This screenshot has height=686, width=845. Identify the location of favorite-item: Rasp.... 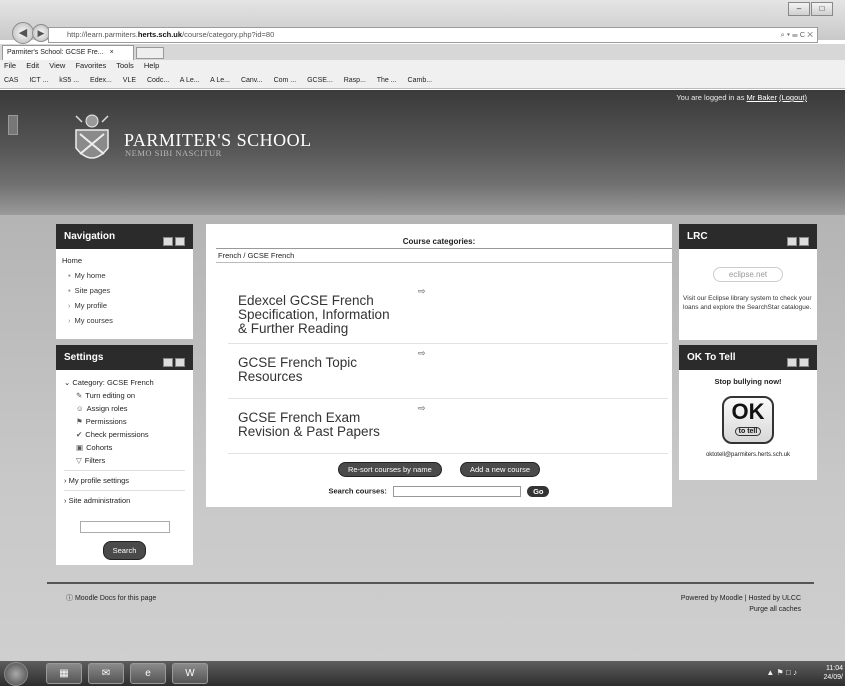
(355, 80).